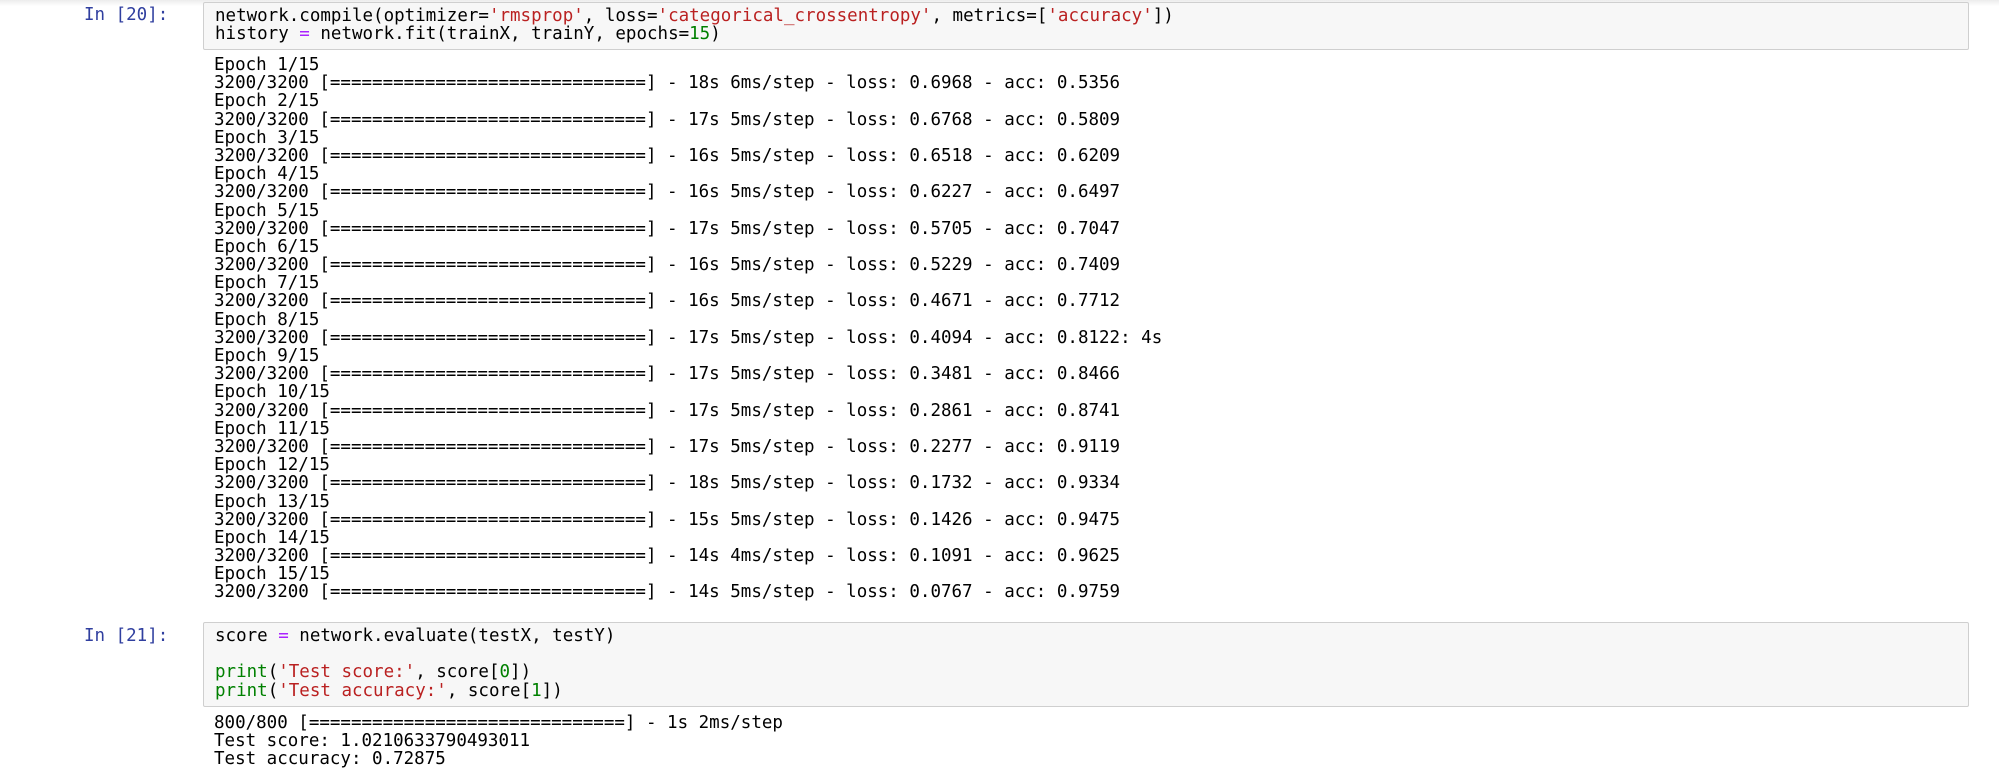 Image resolution: width=1999 pixels, height=777 pixels. Describe the element at coordinates (536, 690) in the screenshot. I see `code-number: 1` at that location.